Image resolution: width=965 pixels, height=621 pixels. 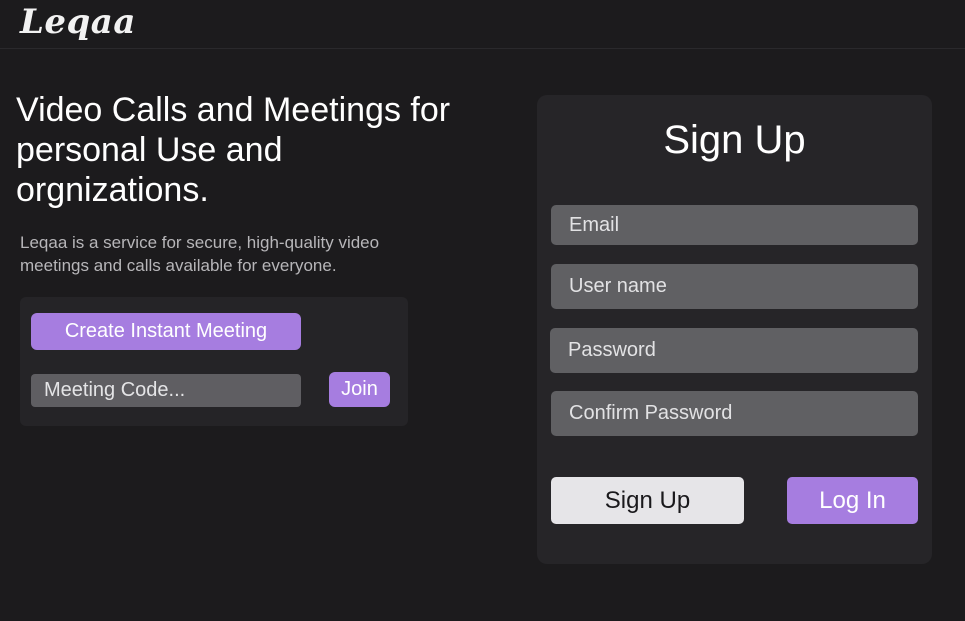 What do you see at coordinates (482, 24) in the screenshot?
I see `top-bar: Leqaa` at bounding box center [482, 24].